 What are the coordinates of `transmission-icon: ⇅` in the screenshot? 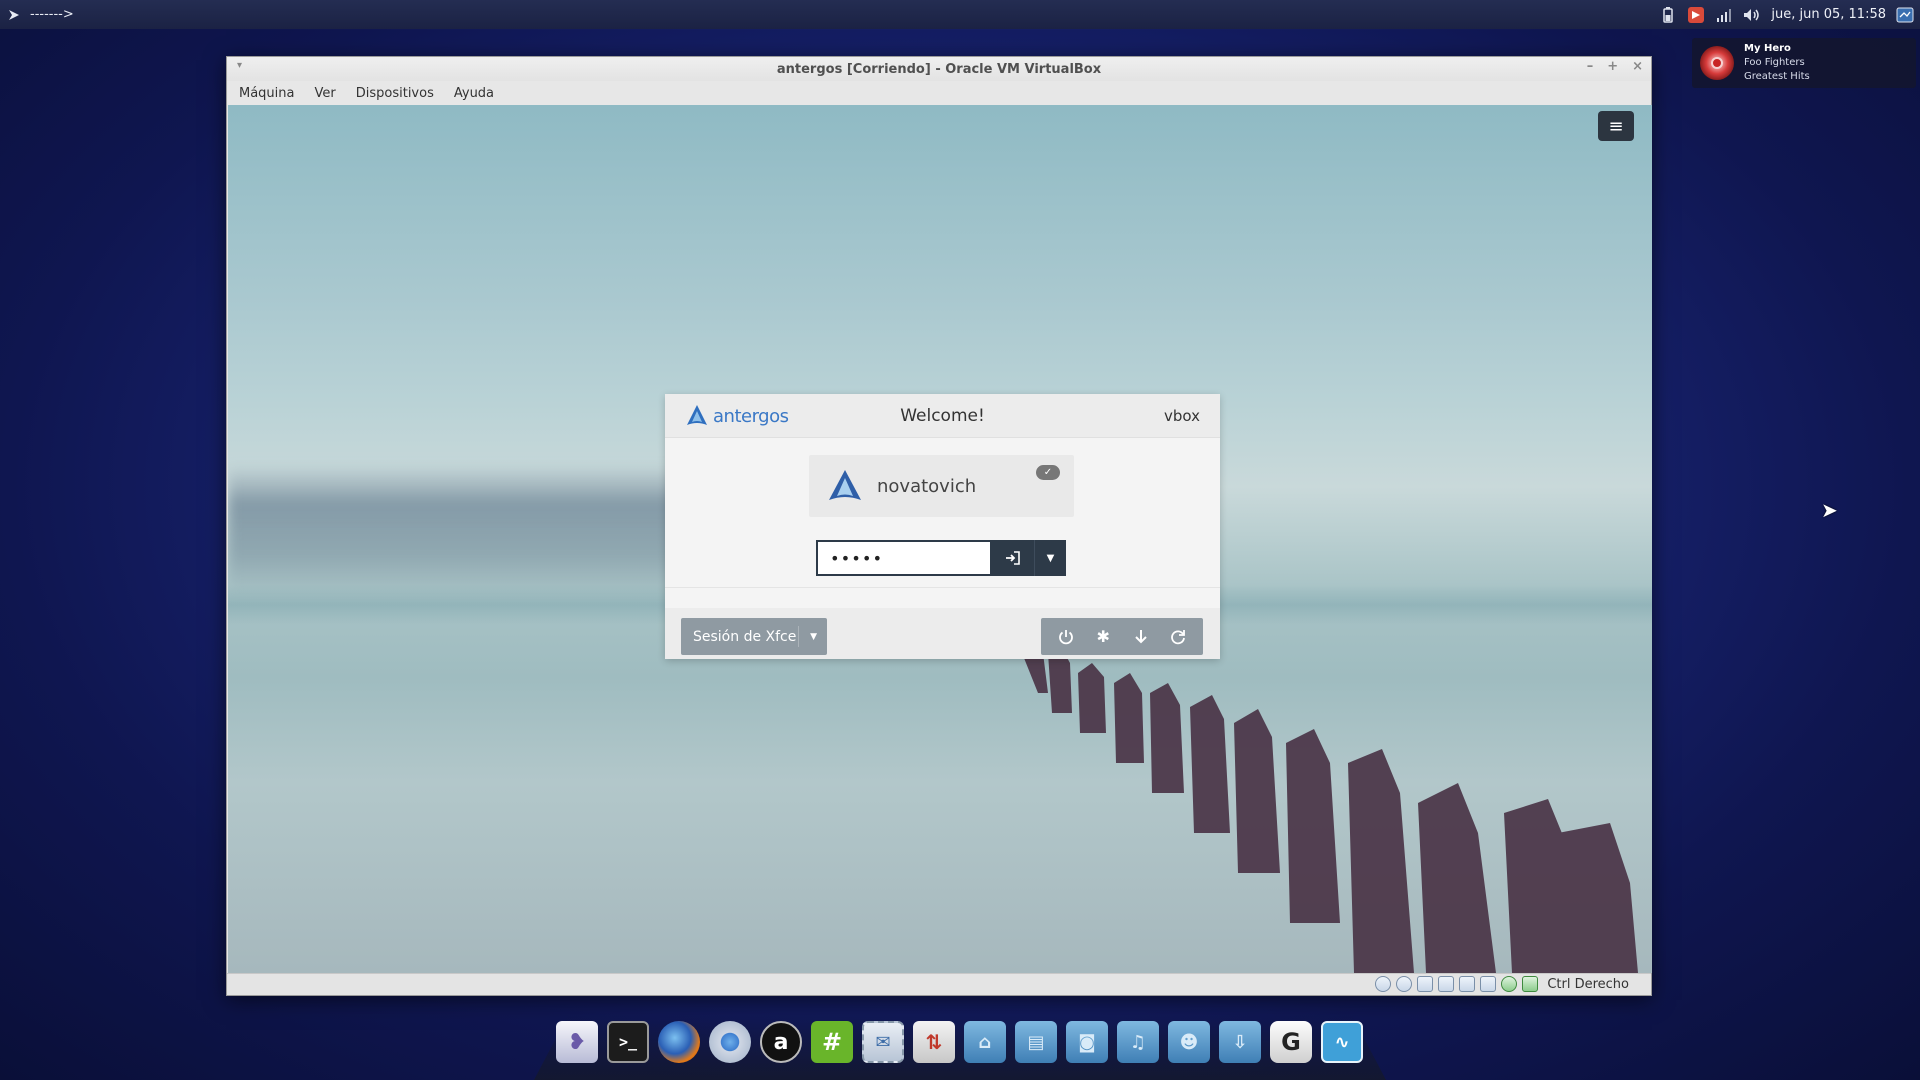 It's located at (934, 1042).